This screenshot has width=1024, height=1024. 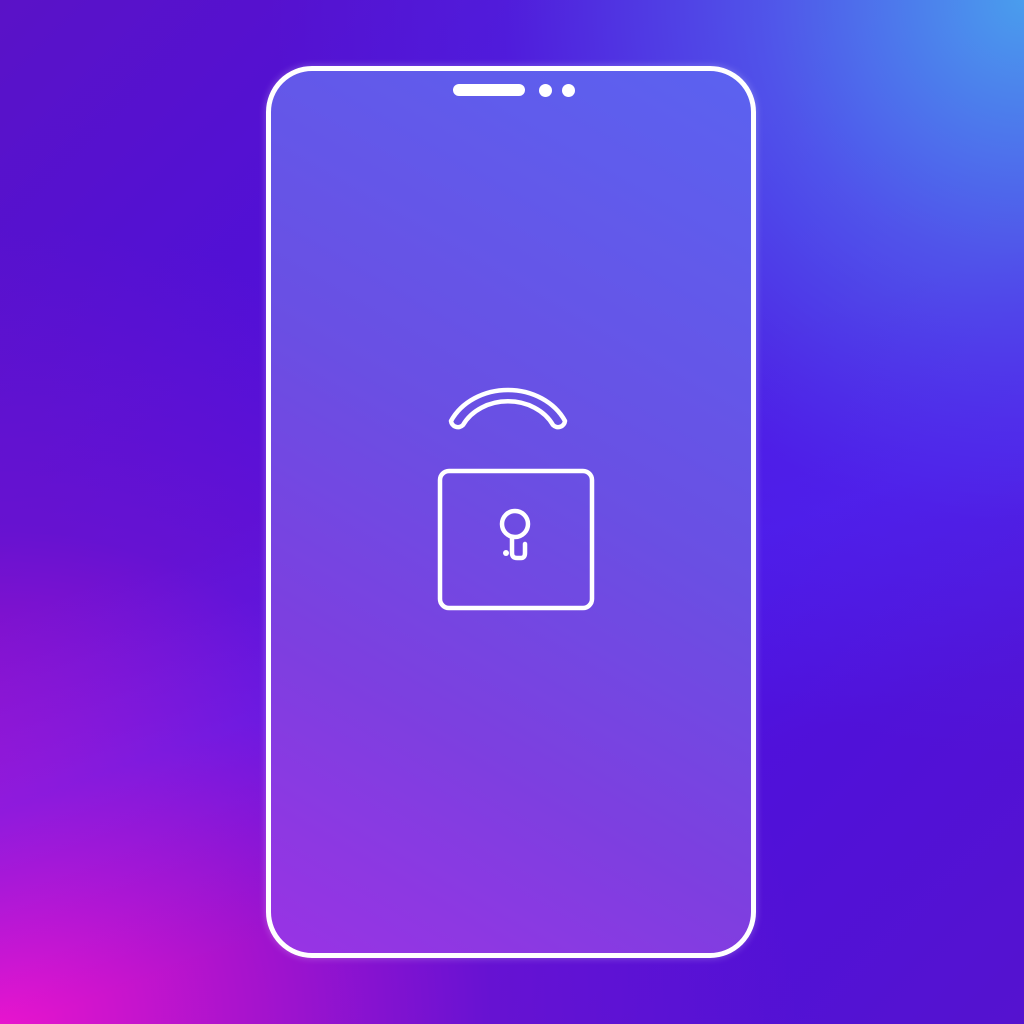 I want to click on padlock-body-icon, so click(x=516, y=539).